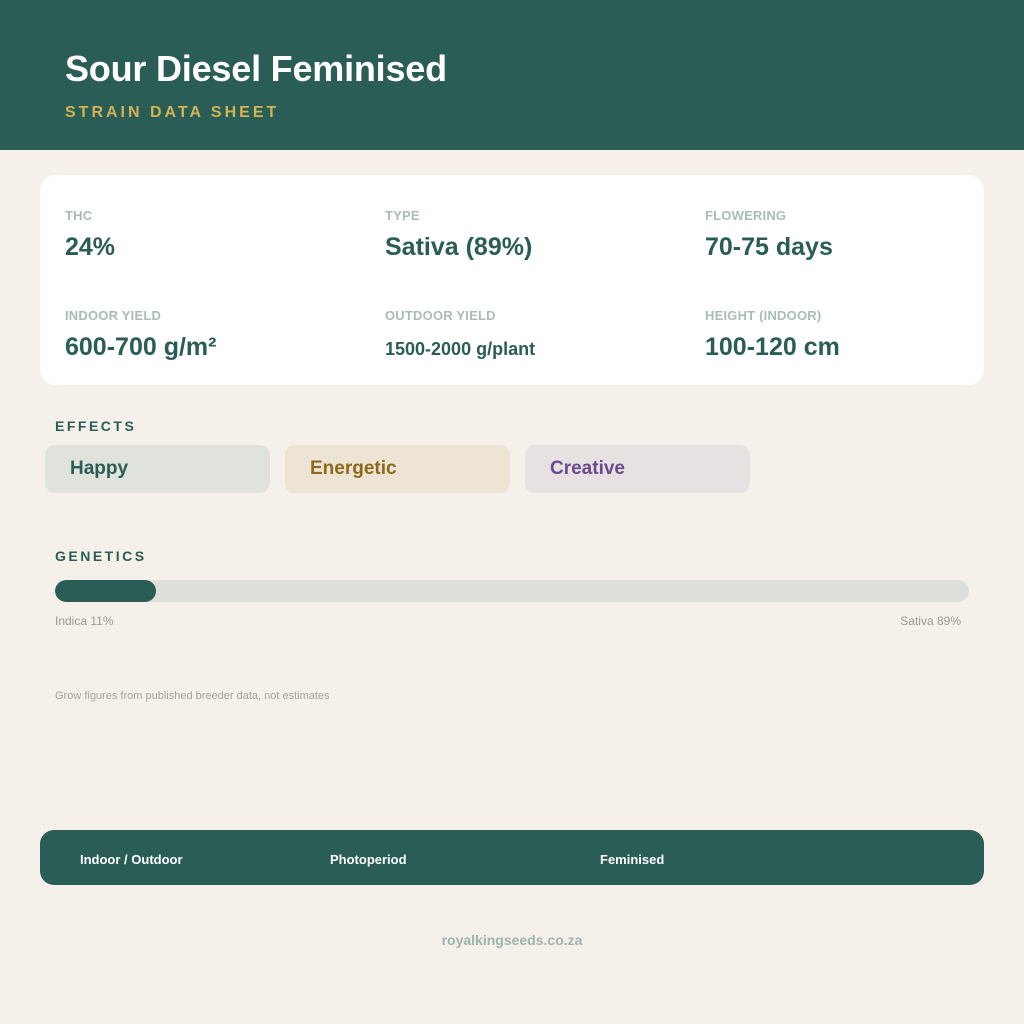 The height and width of the screenshot is (1024, 1024). I want to click on page-title: Sour Diesel Feminised, so click(256, 68).